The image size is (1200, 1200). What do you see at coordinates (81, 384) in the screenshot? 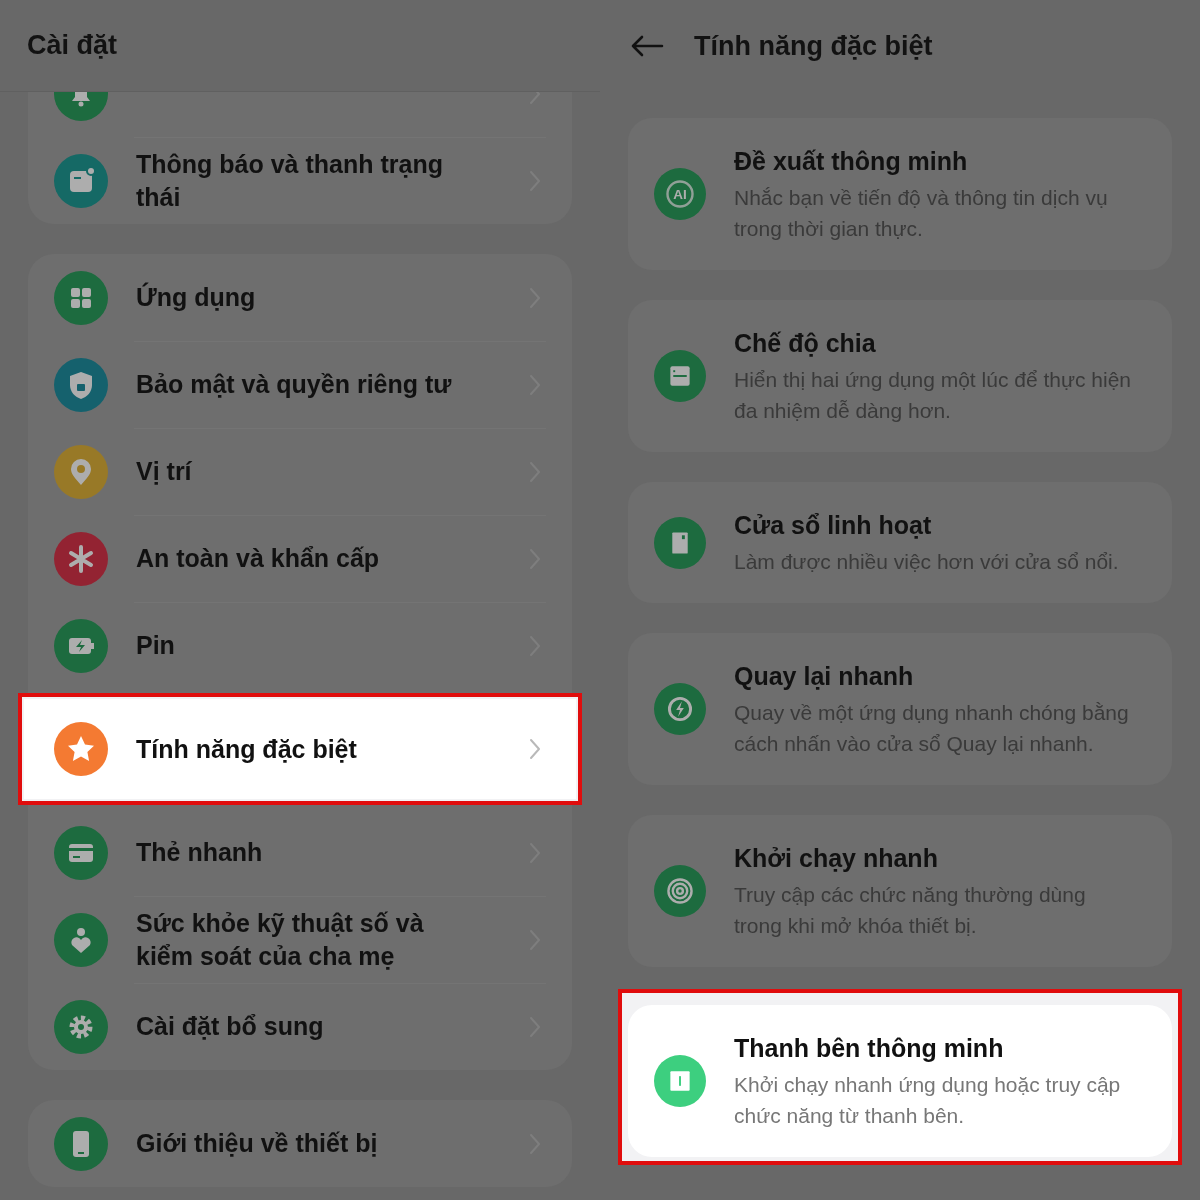
I see `shield-icon` at bounding box center [81, 384].